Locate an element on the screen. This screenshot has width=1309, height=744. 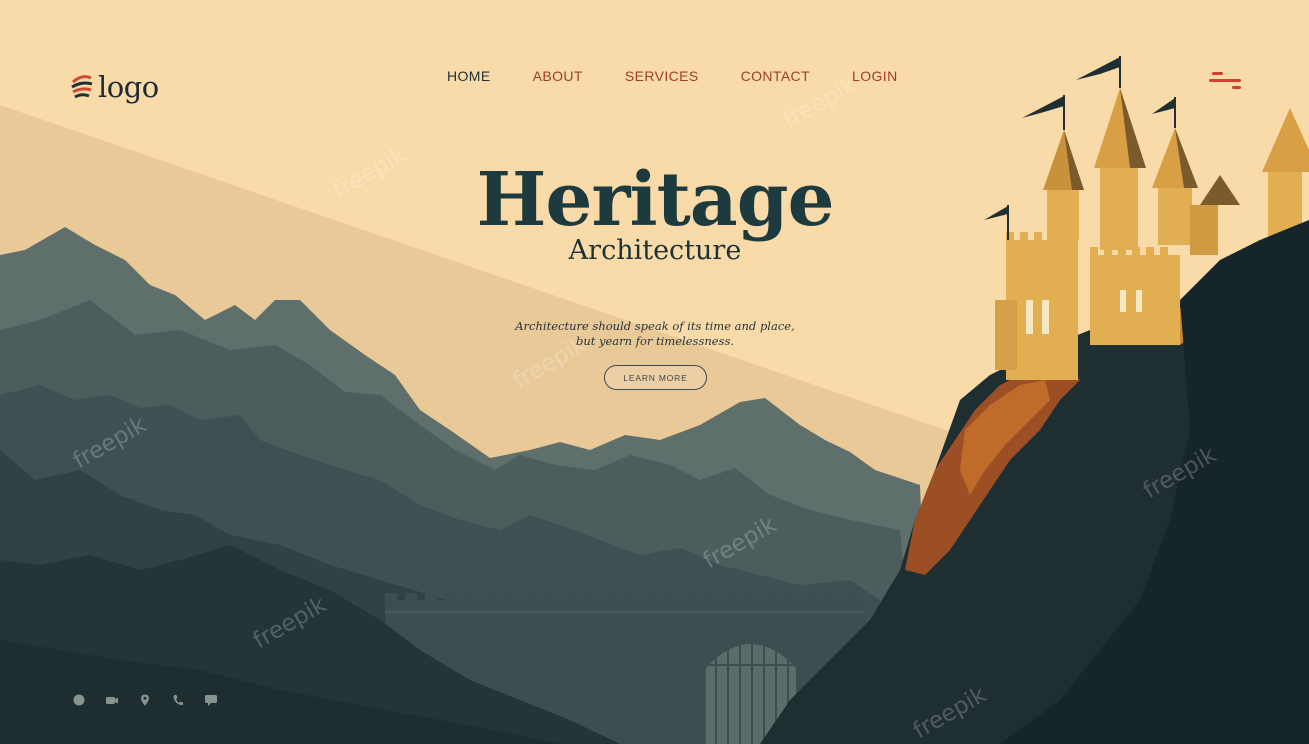
nav-services-link: SERVICES is located at coordinates (662, 76).